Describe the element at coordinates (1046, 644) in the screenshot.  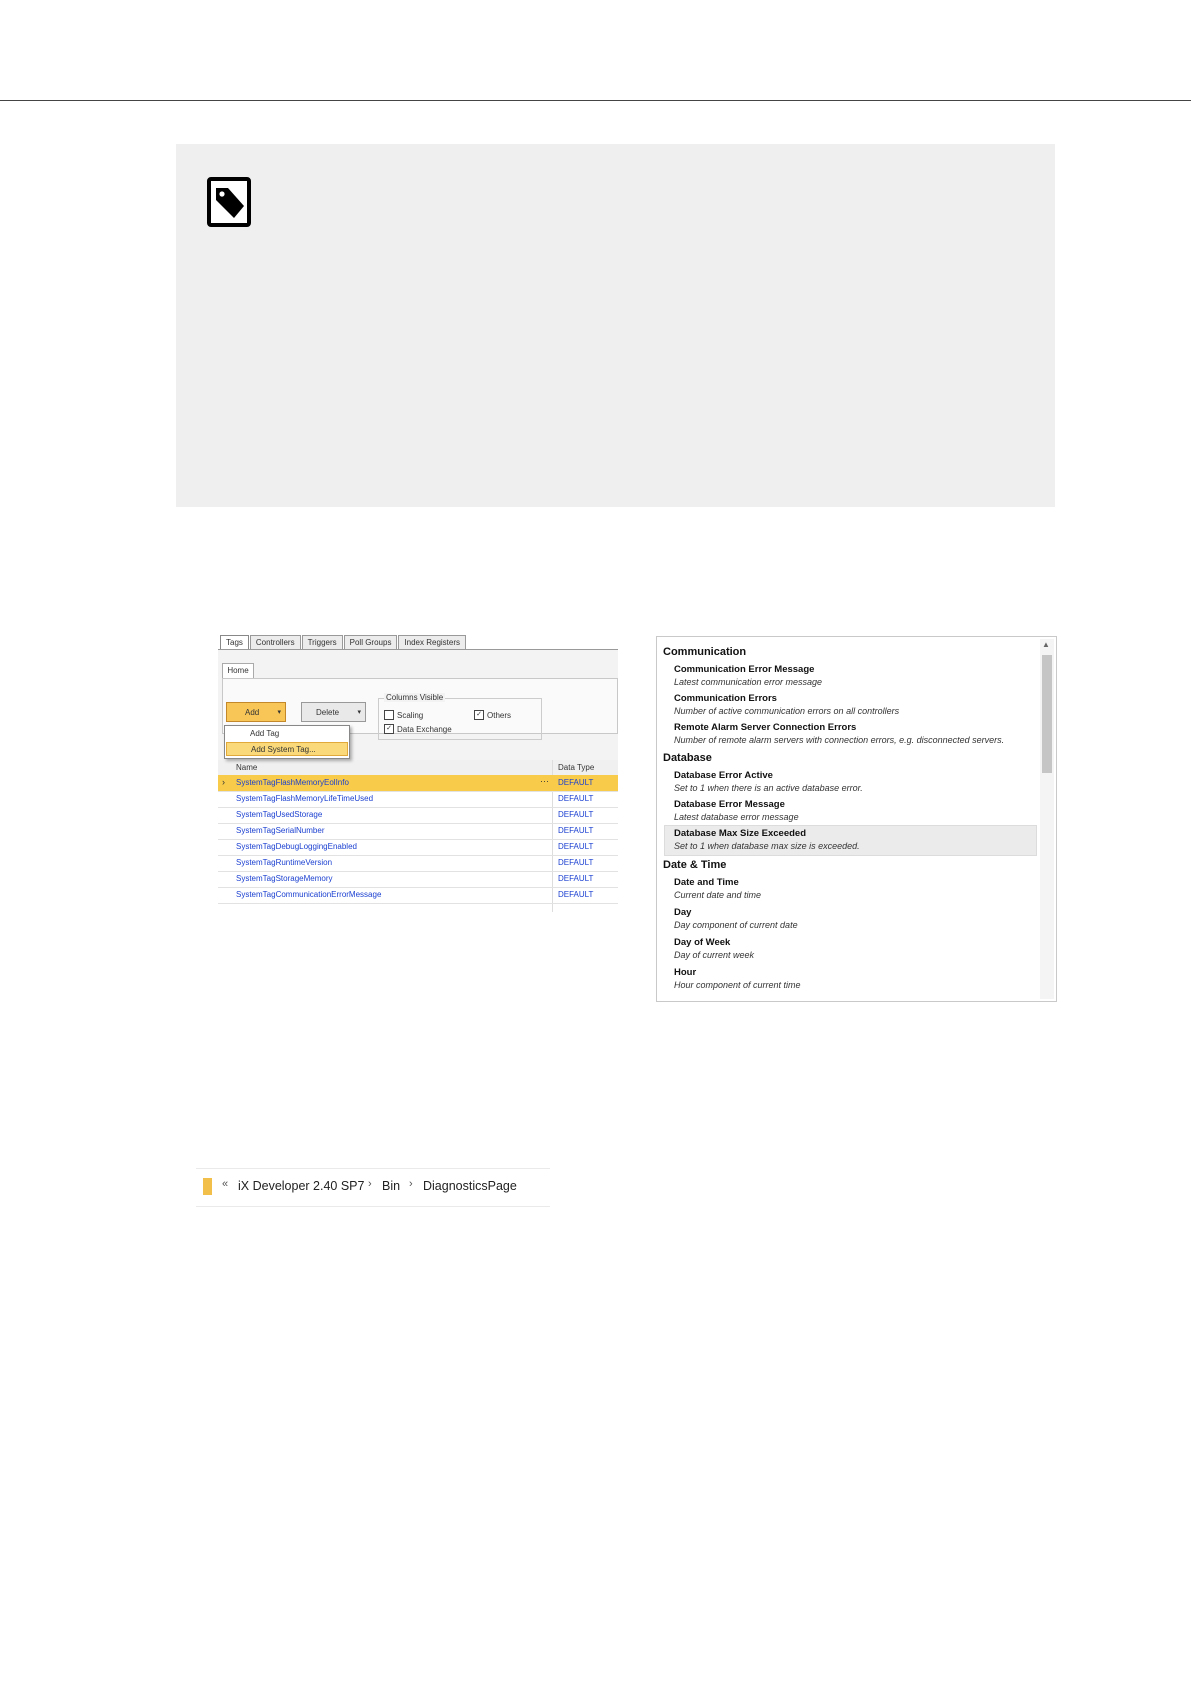
I see `chevron-up-icon: ▲` at that location.